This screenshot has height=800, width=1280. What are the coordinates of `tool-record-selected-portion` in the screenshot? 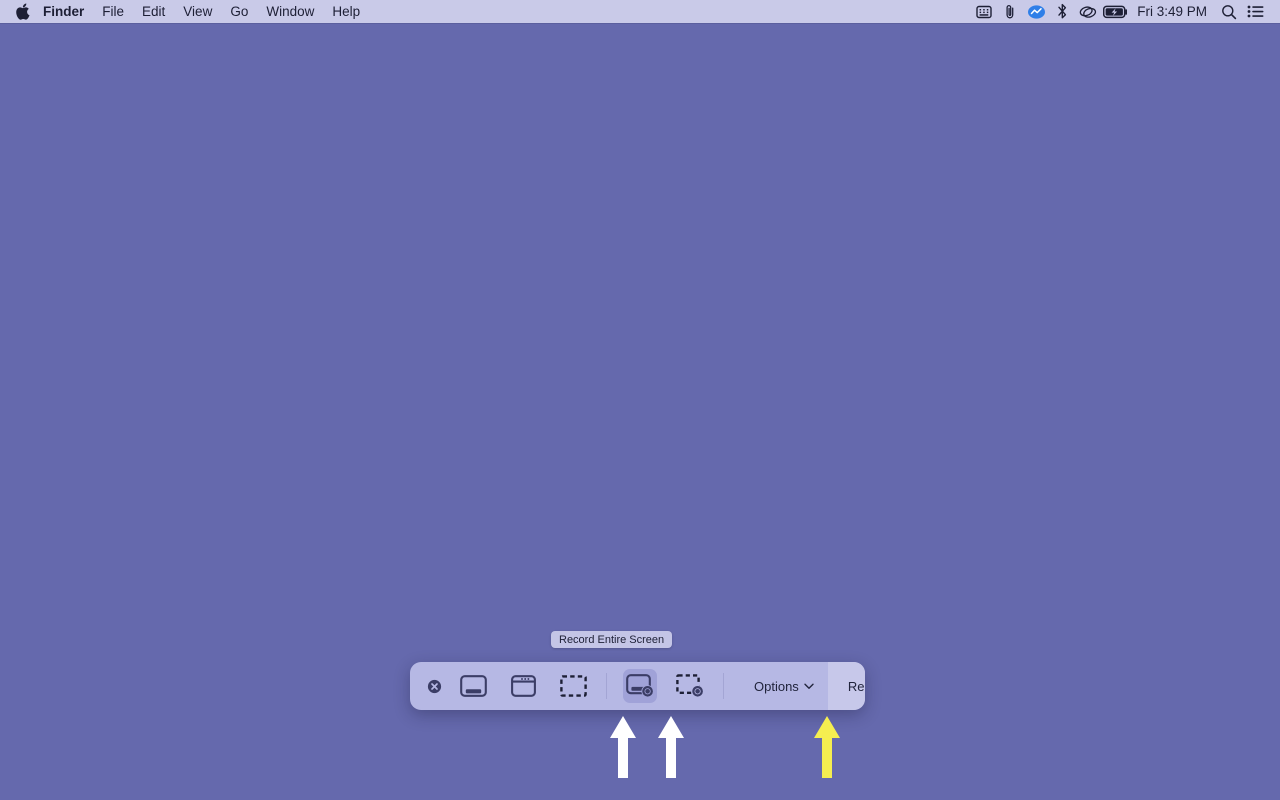 It's located at (690, 686).